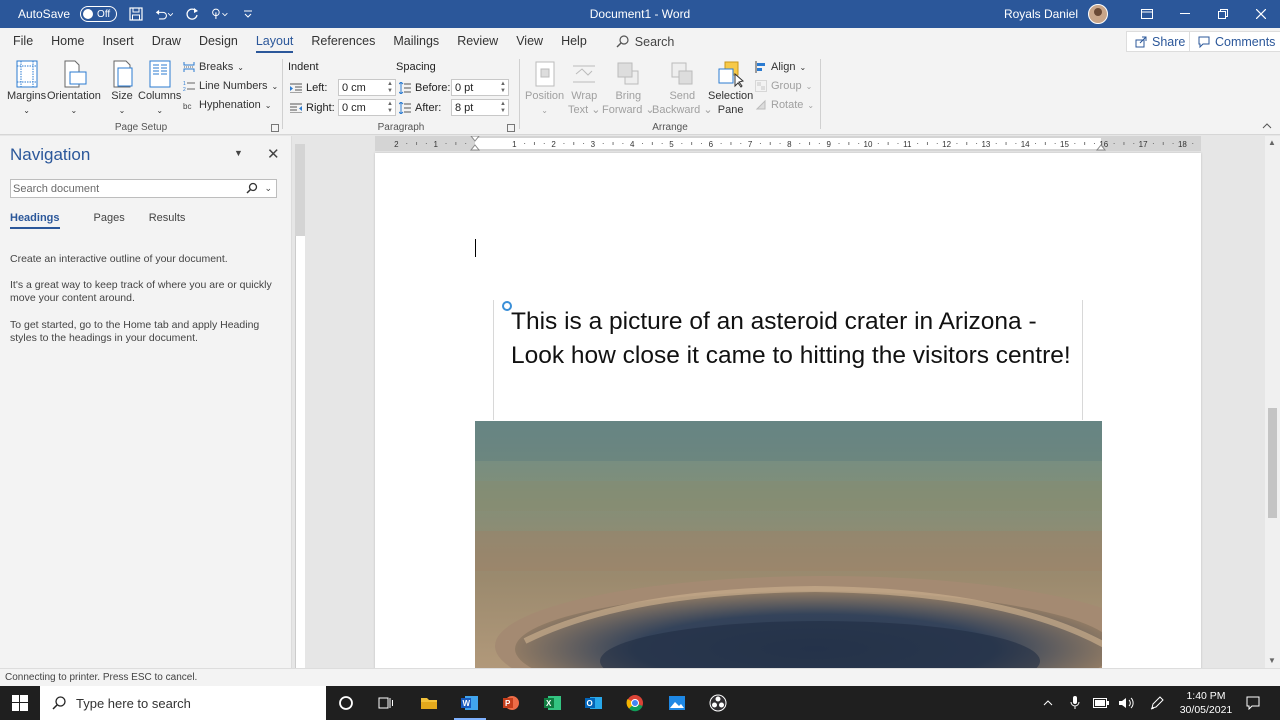  What do you see at coordinates (1041, 14) in the screenshot?
I see `user-name: Royals Daniel` at bounding box center [1041, 14].